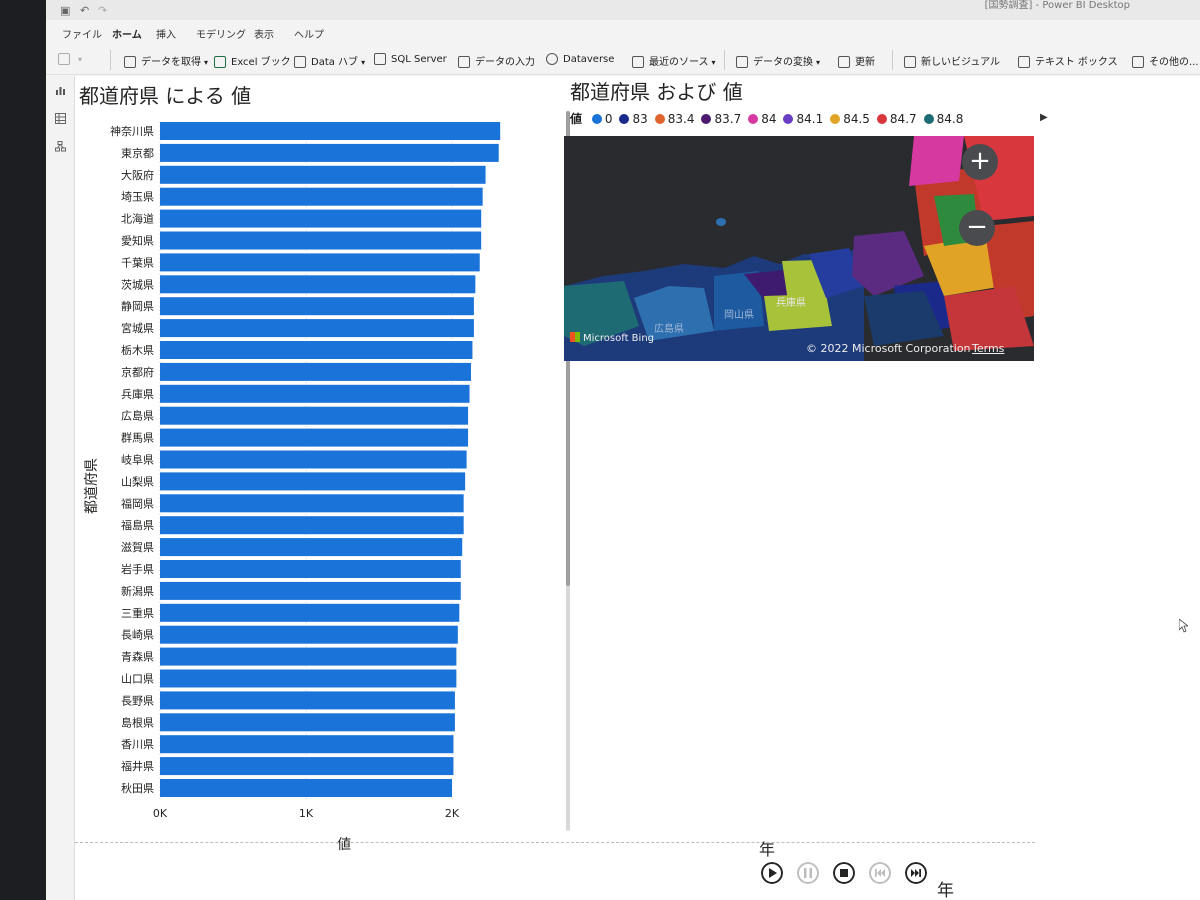 The image size is (1200, 900). I want to click on legend-item: 84.8, so click(943, 119).